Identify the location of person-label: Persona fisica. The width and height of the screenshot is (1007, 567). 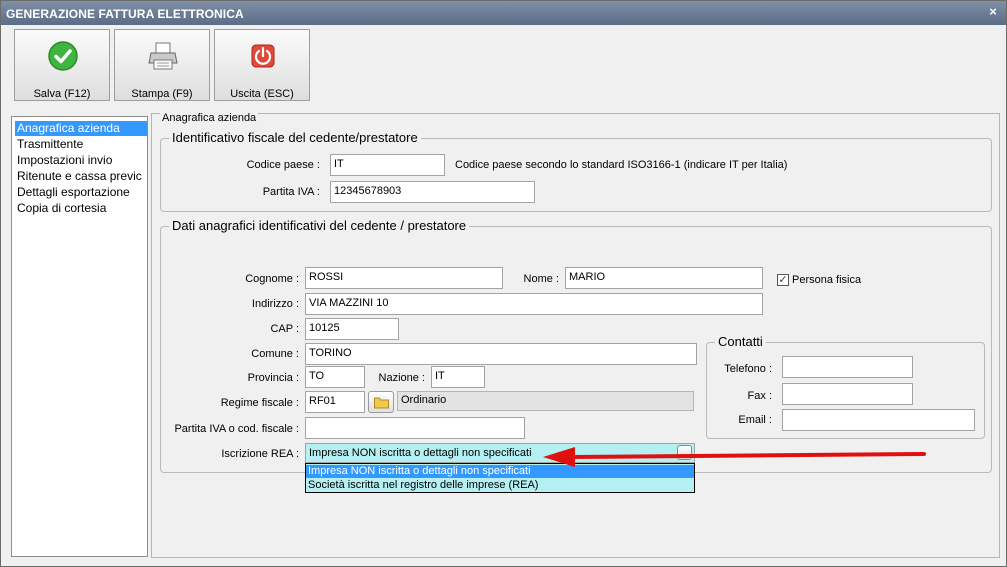
(827, 280).